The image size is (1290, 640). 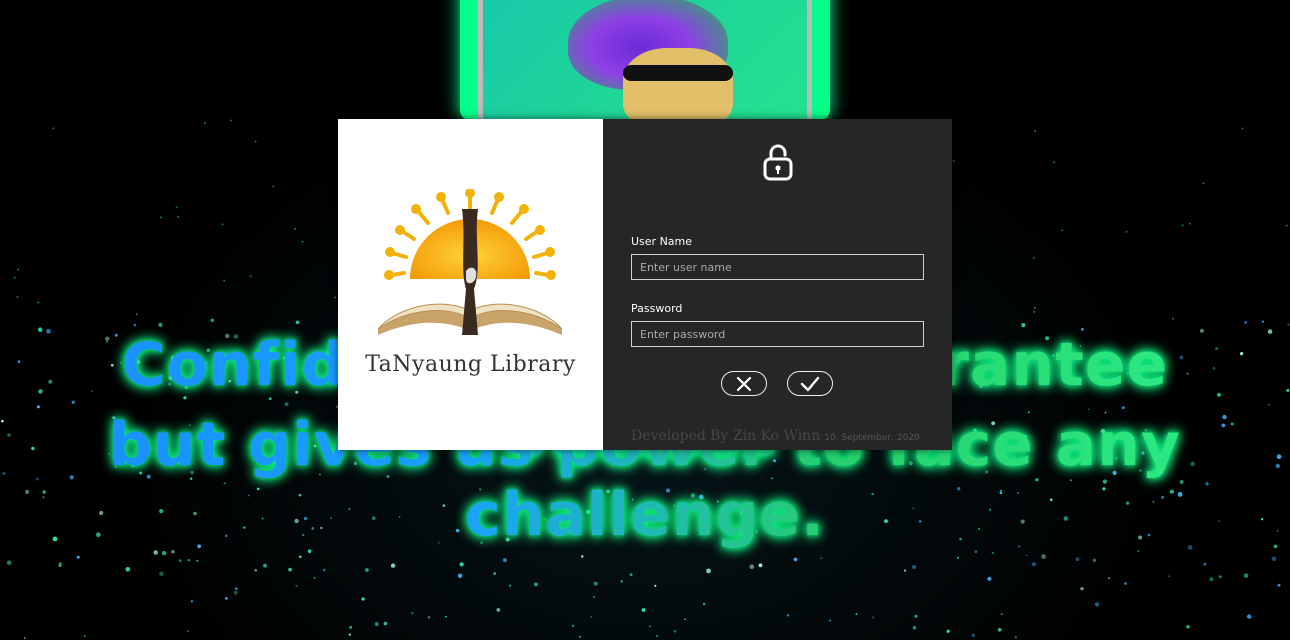 I want to click on password-input, so click(x=777, y=334).